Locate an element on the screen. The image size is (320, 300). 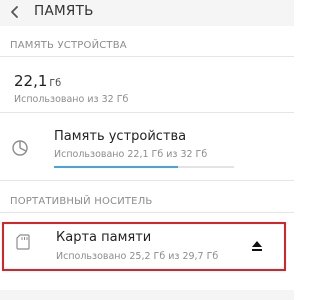
page-title: ПАМЯТЬ is located at coordinates (64, 11).